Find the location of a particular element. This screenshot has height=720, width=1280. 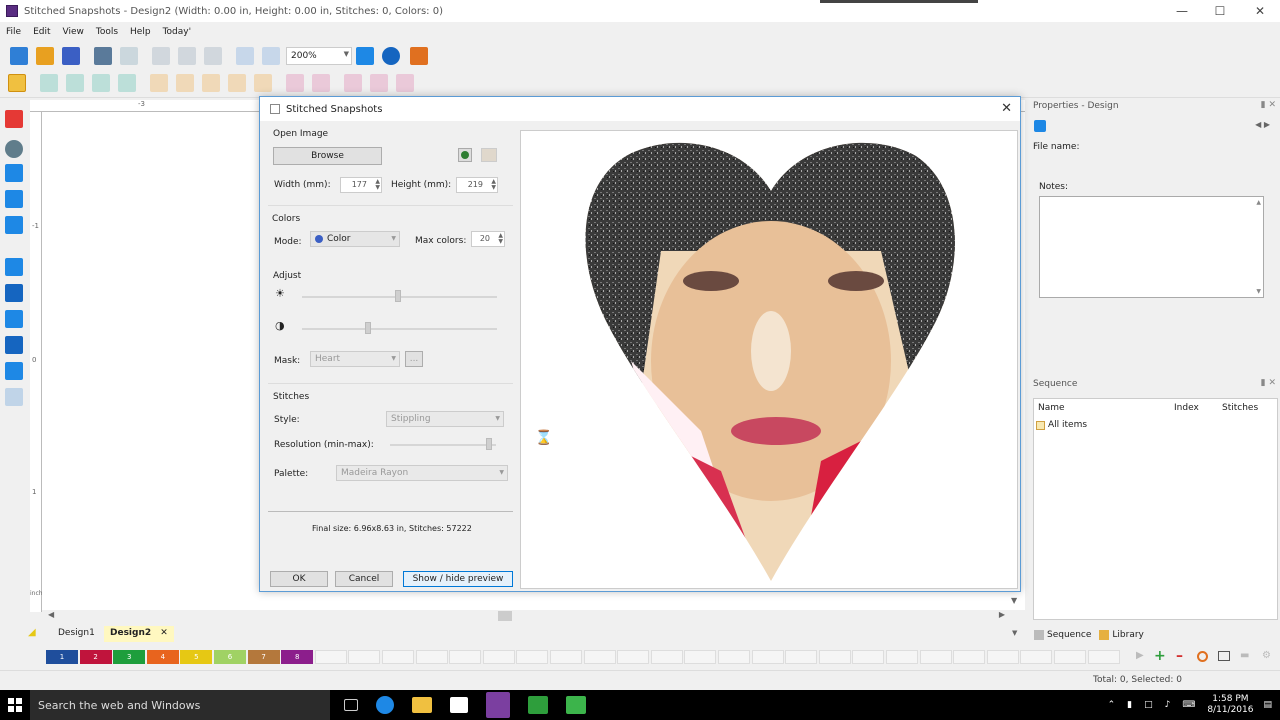

paste-icon is located at coordinates (213, 56).